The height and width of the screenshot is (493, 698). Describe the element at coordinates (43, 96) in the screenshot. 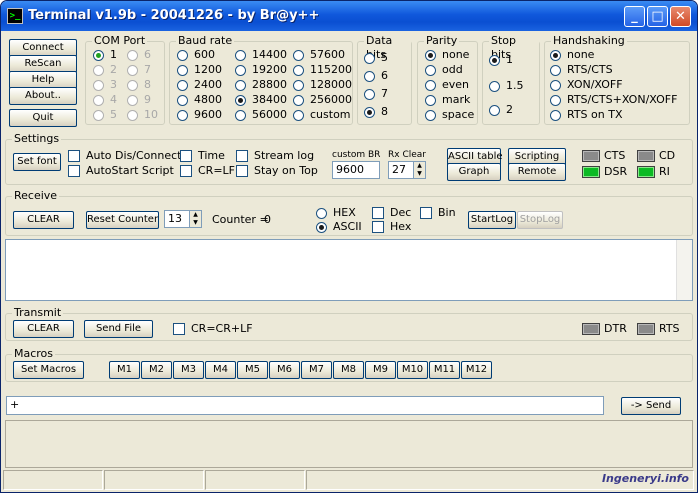

I see `about-button: About..` at that location.